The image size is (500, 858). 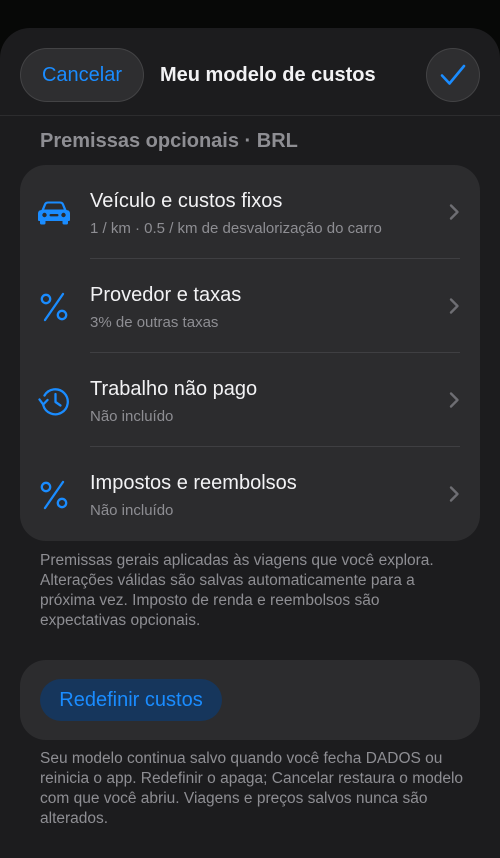 What do you see at coordinates (82, 75) in the screenshot?
I see `cancel-button: Cancelar` at bounding box center [82, 75].